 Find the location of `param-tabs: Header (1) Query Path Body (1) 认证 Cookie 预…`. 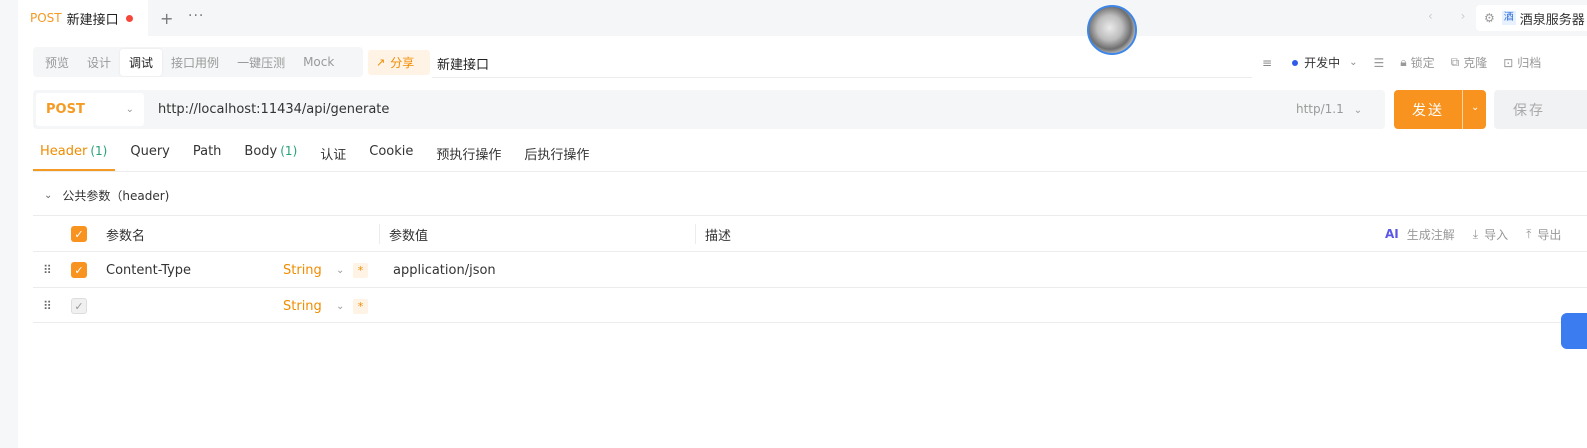

param-tabs: Header (1) Query Path Body (1) 认证 Cookie 预… is located at coordinates (322, 156).